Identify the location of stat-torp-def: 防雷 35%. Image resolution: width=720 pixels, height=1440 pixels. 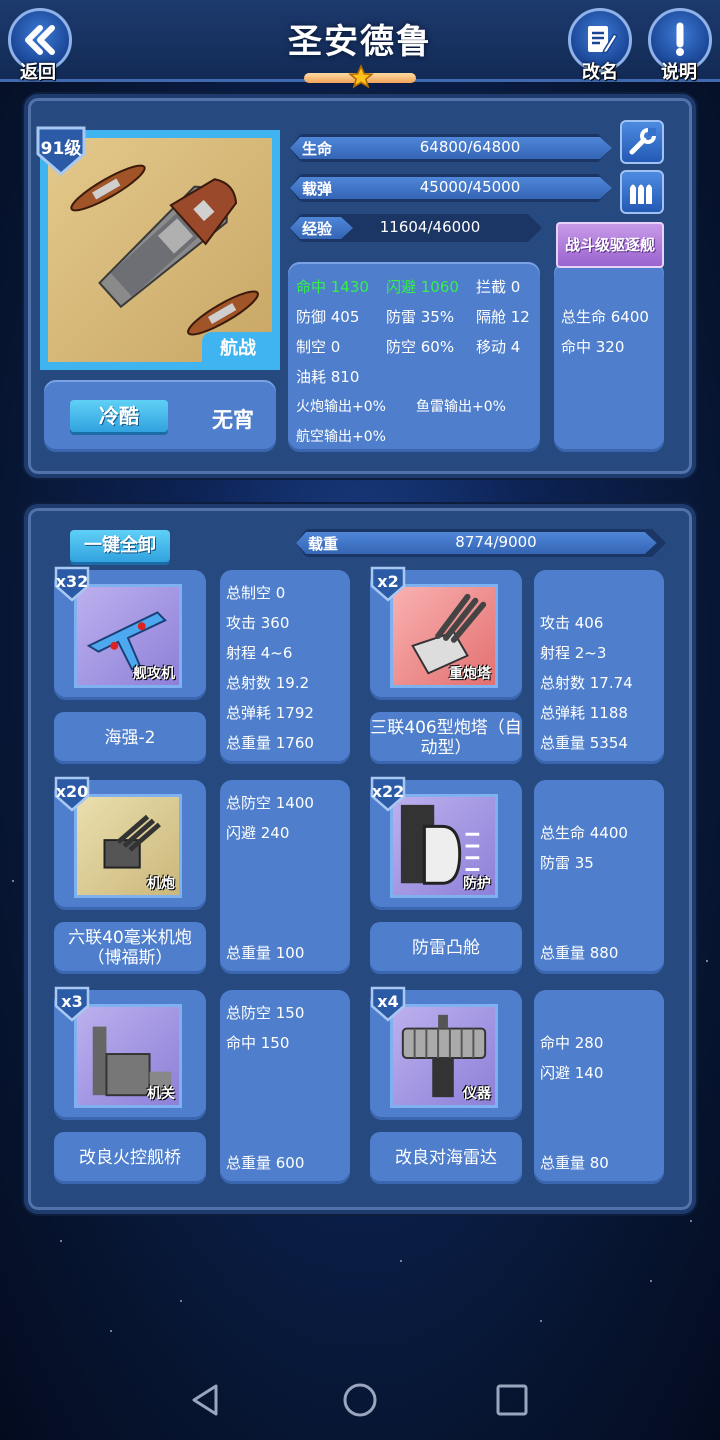
(420, 317).